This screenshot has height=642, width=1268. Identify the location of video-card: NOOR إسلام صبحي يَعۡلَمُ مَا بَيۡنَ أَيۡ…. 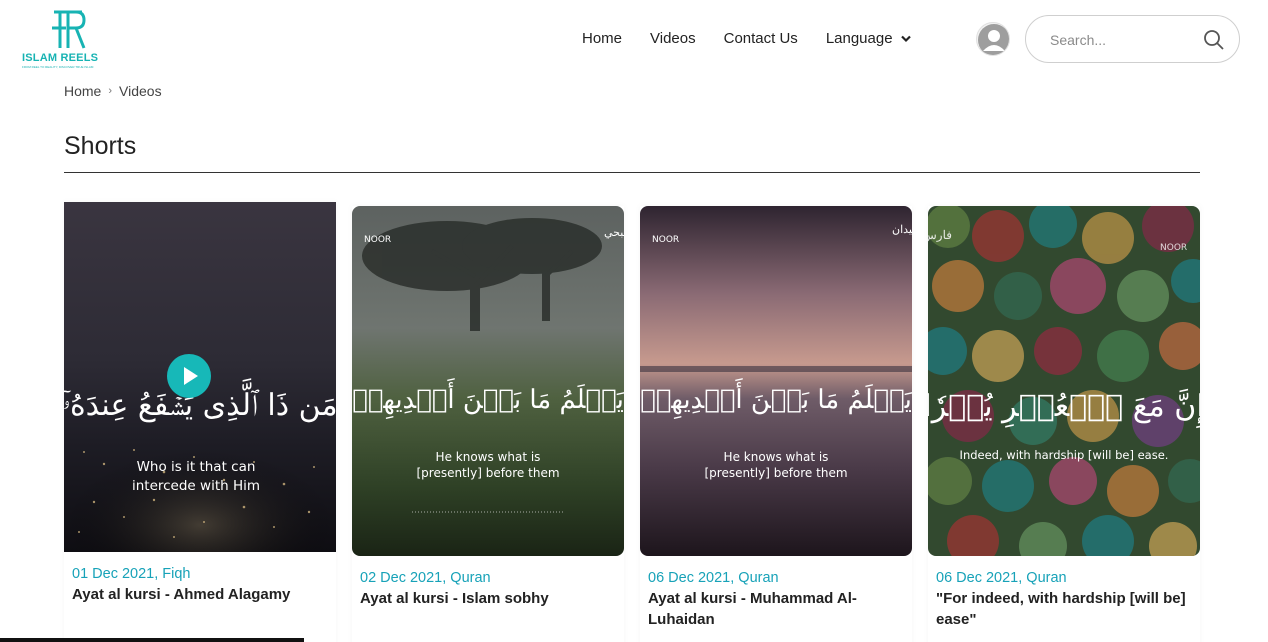
(488, 424).